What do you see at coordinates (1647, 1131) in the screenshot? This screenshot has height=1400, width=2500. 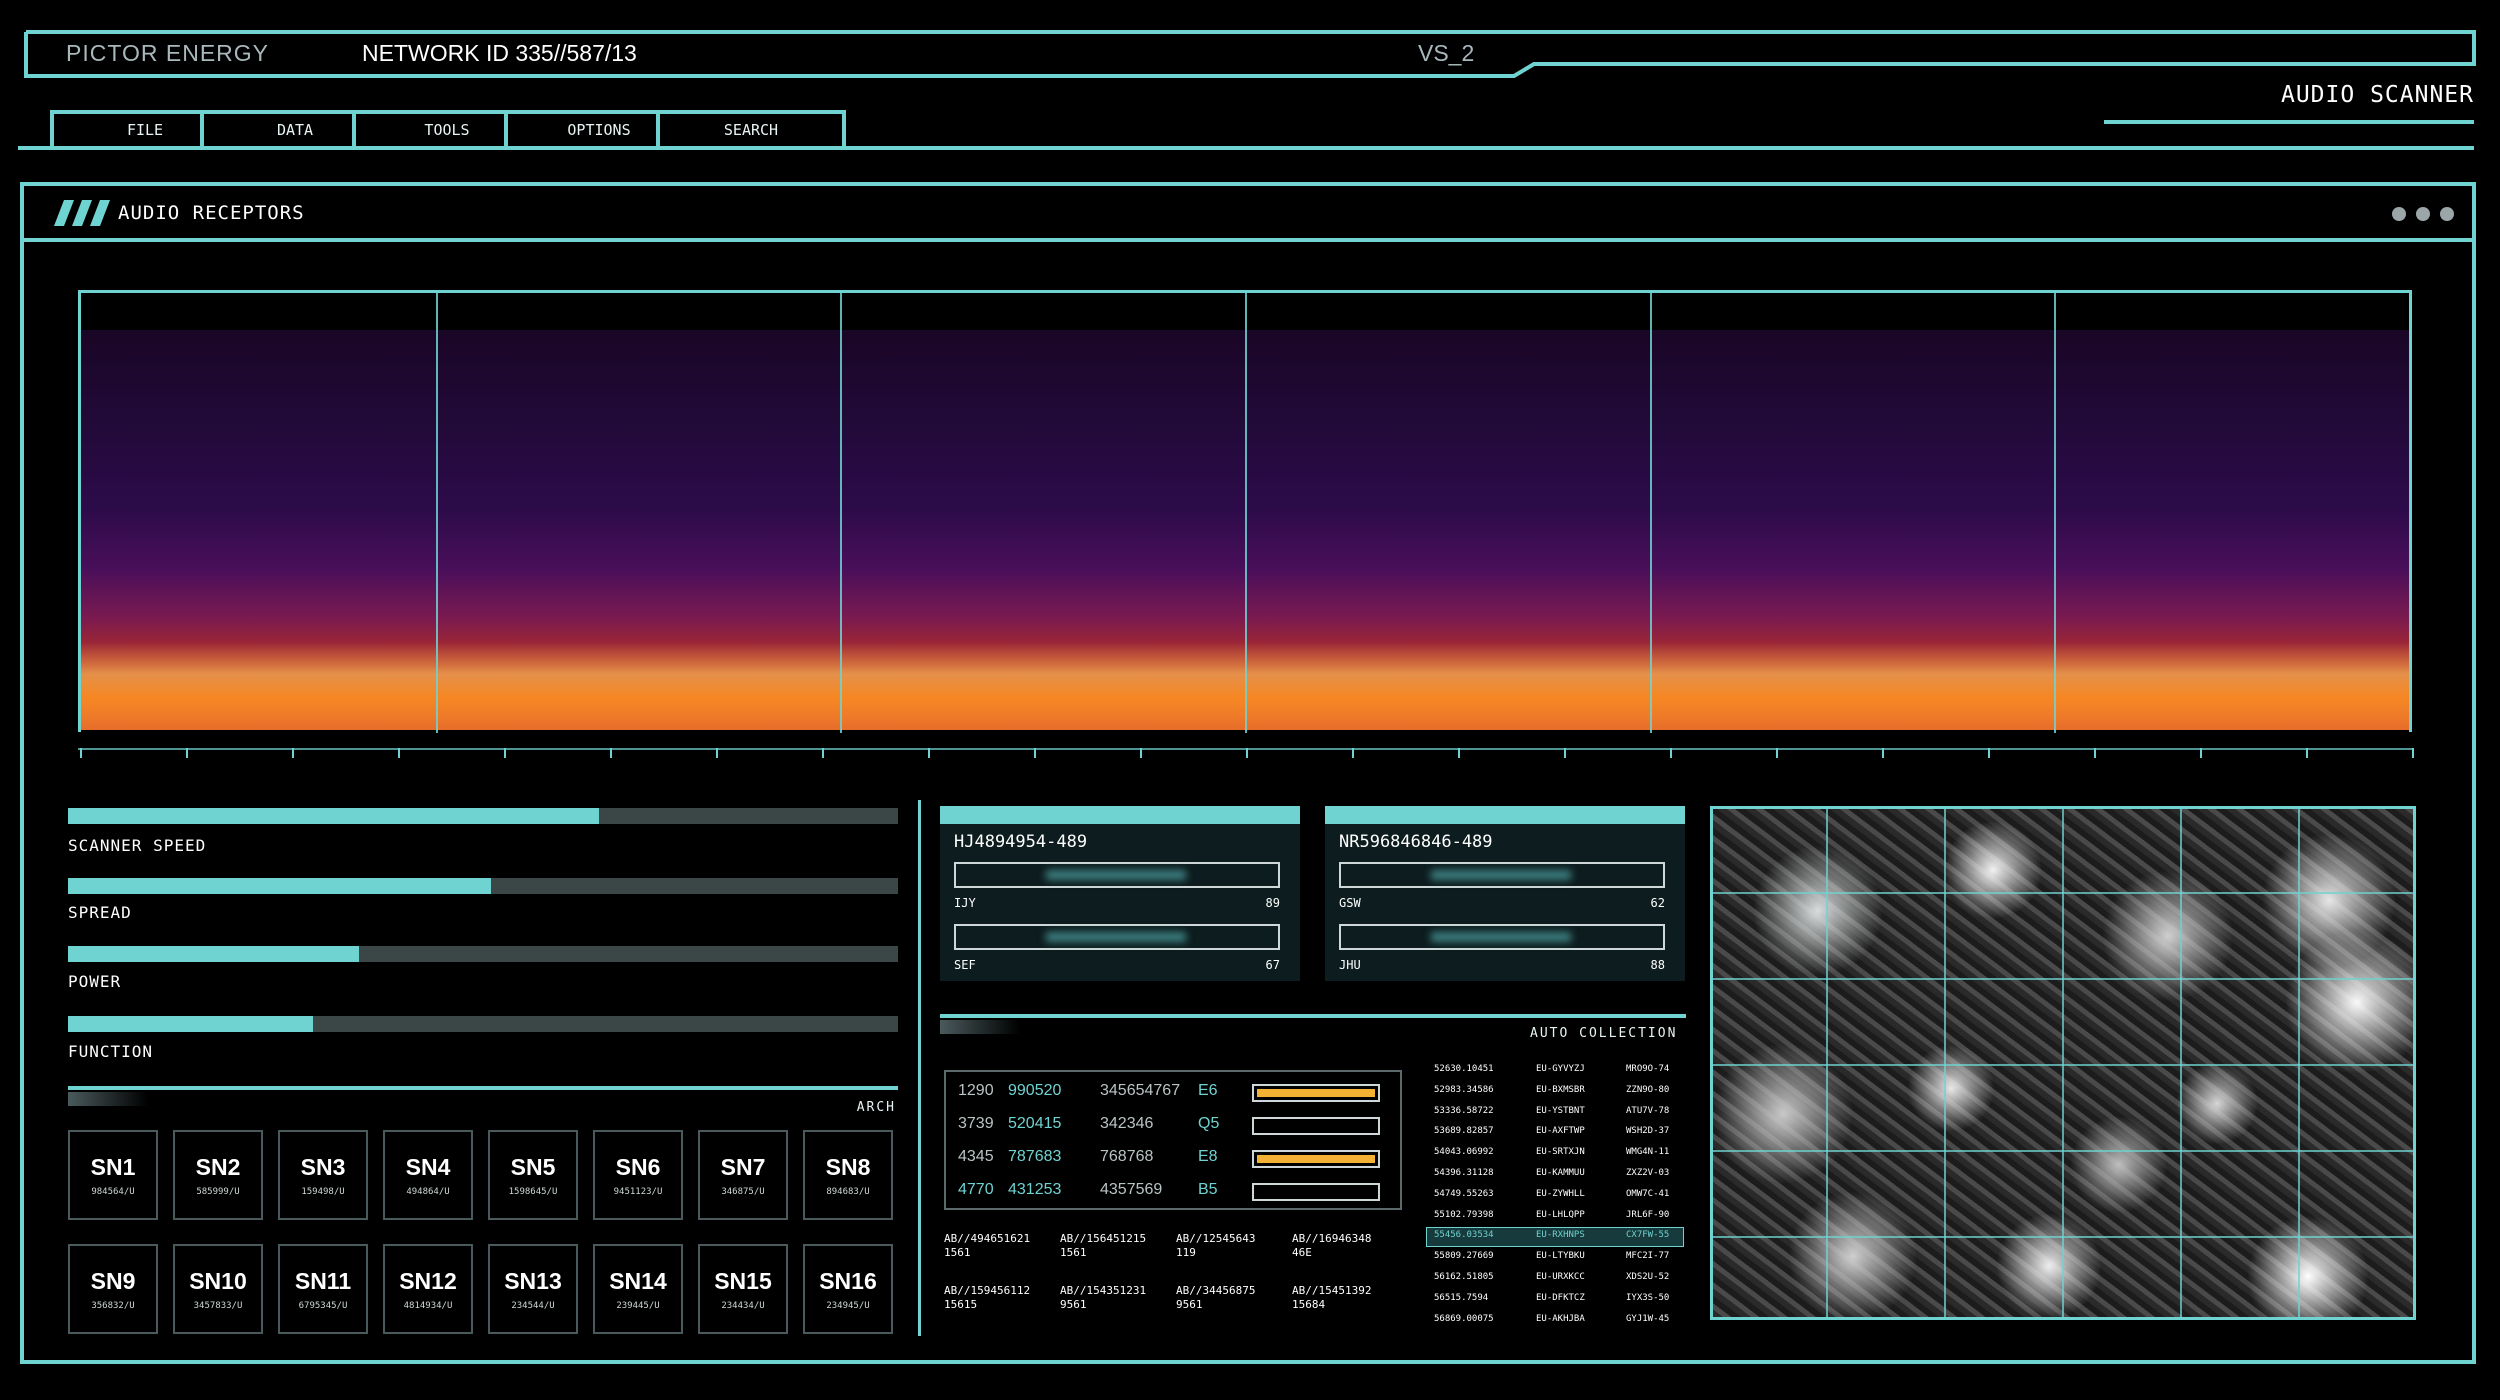 I see `list-cell-c: WSH2D-37` at bounding box center [1647, 1131].